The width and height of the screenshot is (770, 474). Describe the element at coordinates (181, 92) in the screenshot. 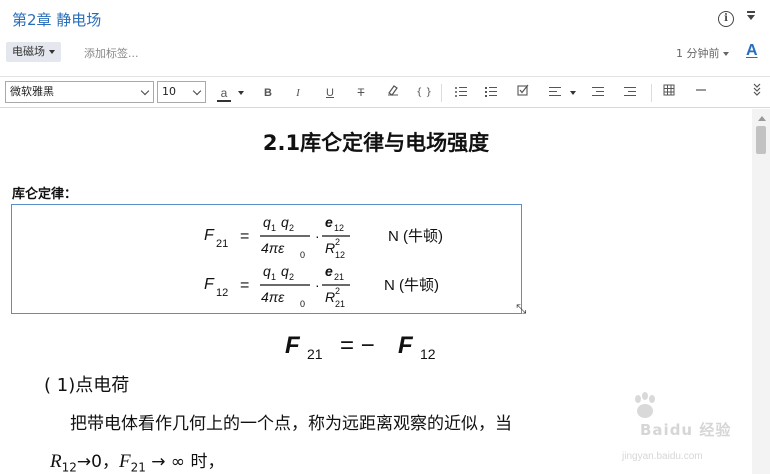

I see `font-size-select: 10` at that location.